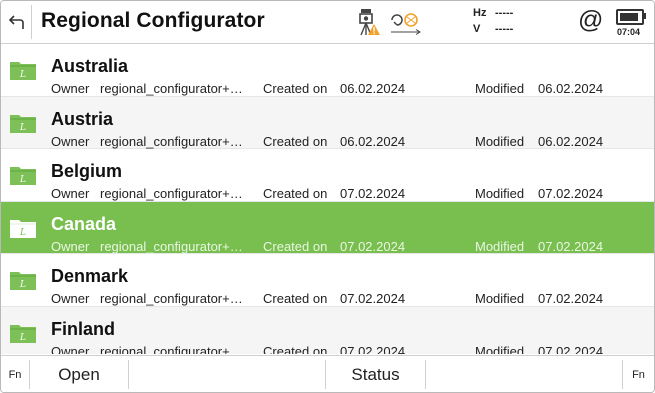  I want to click on item-name: Austria, so click(82, 118).